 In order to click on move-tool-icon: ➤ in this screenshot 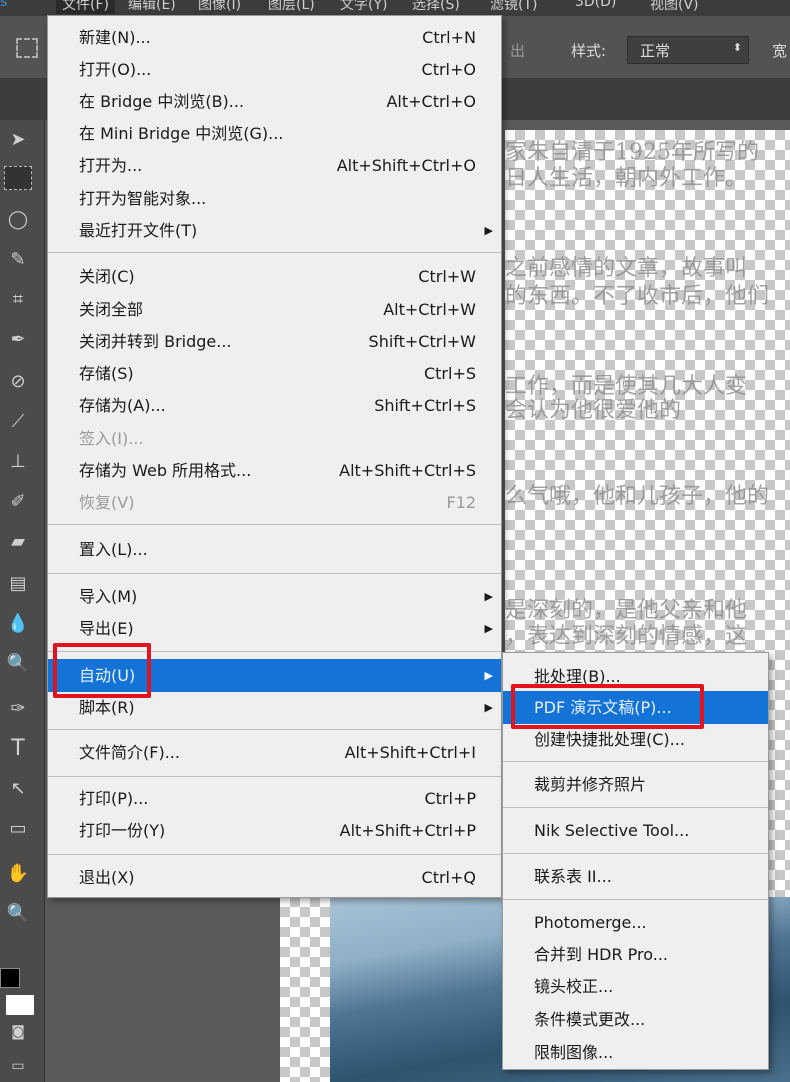, I will do `click(18, 140)`.